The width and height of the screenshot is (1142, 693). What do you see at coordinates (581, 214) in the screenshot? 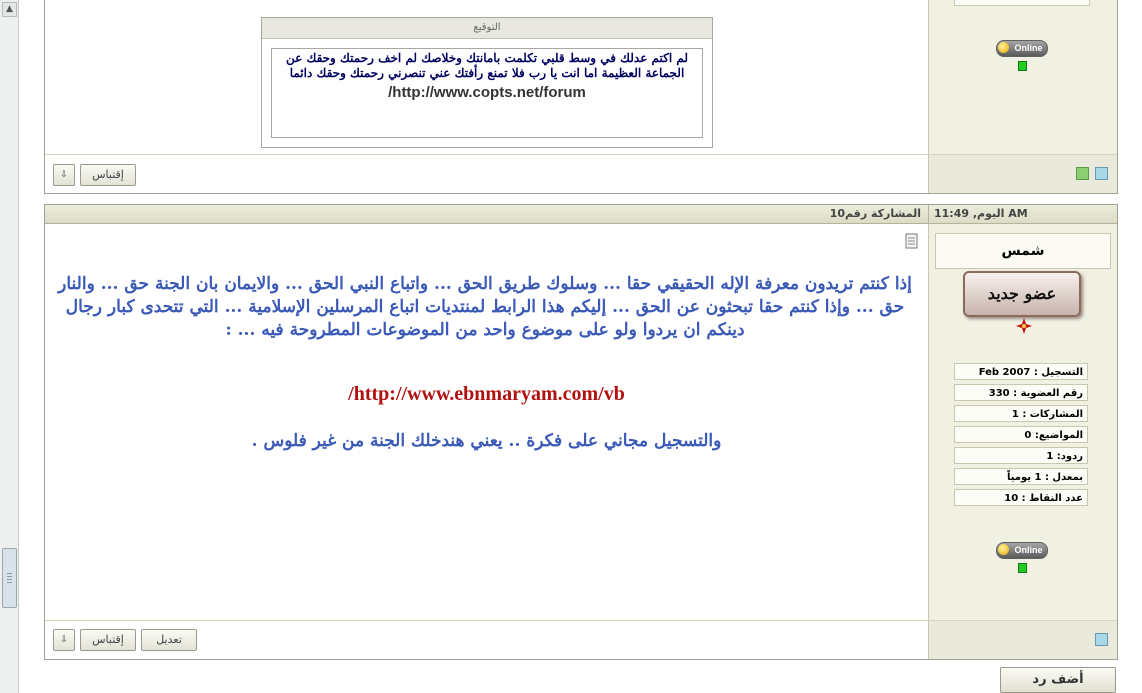
I see `post-header: المشاركة رقم10 اليوم, 11:49 AM` at bounding box center [581, 214].